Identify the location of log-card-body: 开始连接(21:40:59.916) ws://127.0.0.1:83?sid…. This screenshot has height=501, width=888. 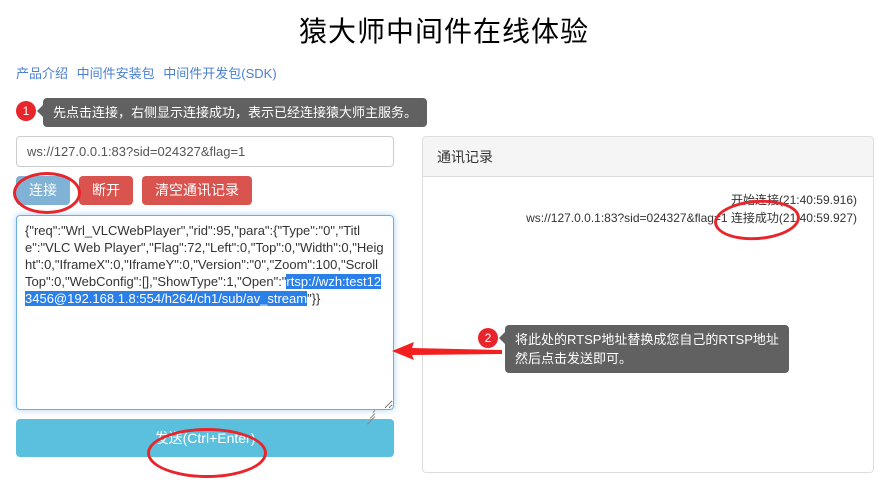
(648, 209).